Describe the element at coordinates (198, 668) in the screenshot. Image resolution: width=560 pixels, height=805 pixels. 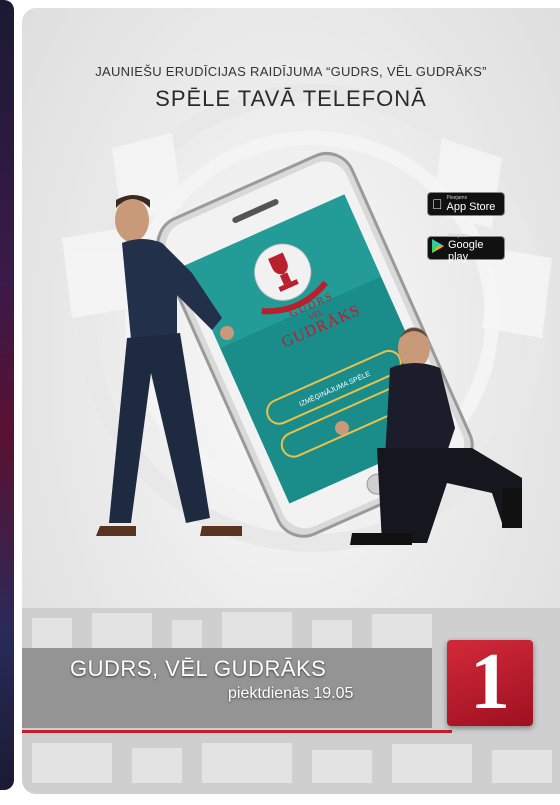
I see `show-title: GUDRS, VĒL GUDRĀKS` at that location.